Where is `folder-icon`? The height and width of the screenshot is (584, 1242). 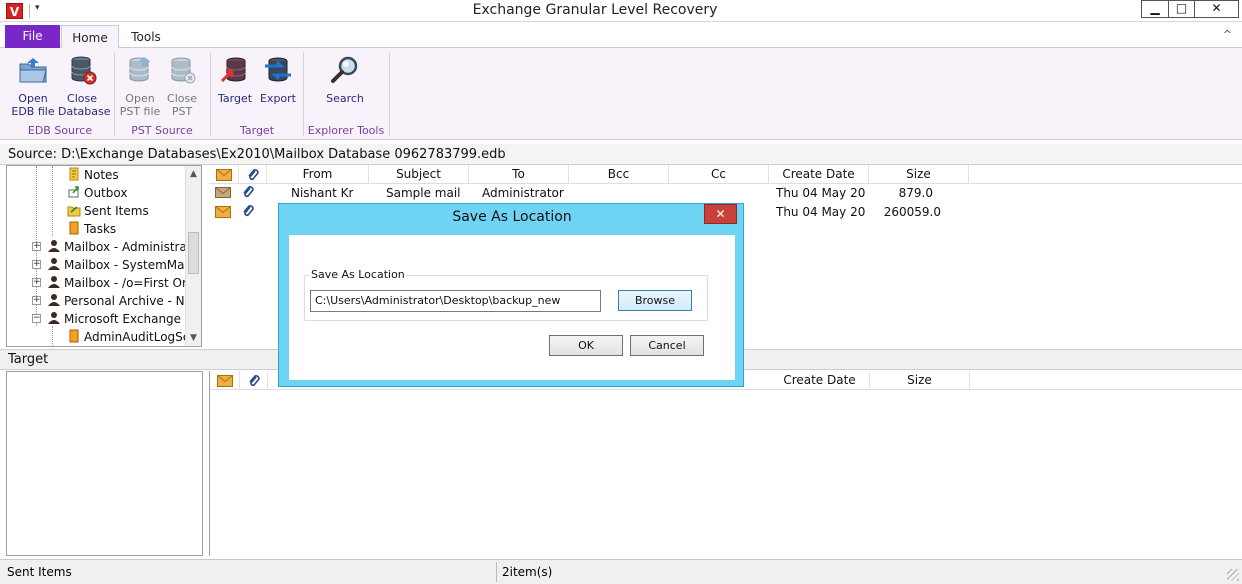
folder-icon is located at coordinates (74, 336).